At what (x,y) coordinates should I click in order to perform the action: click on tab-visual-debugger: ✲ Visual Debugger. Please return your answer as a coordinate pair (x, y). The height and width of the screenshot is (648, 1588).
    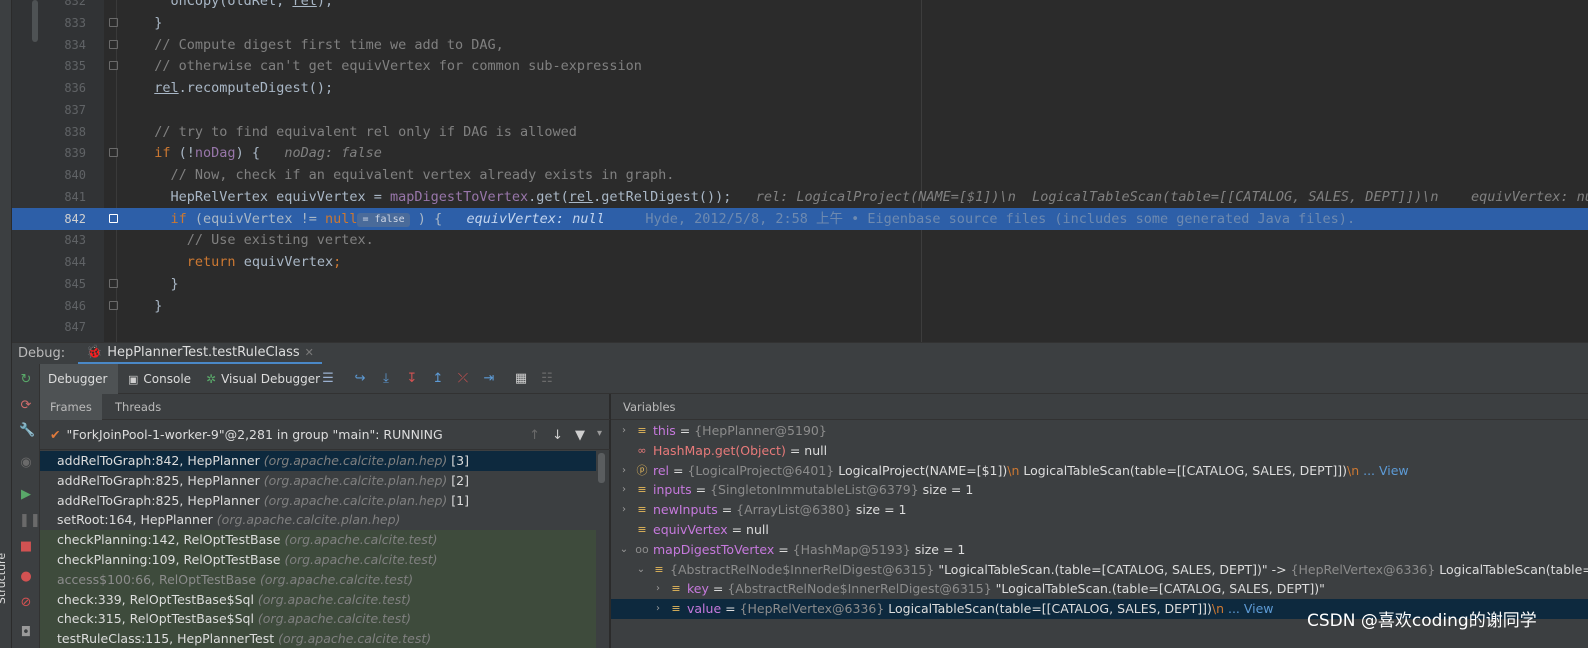
    Looking at the image, I should click on (263, 379).